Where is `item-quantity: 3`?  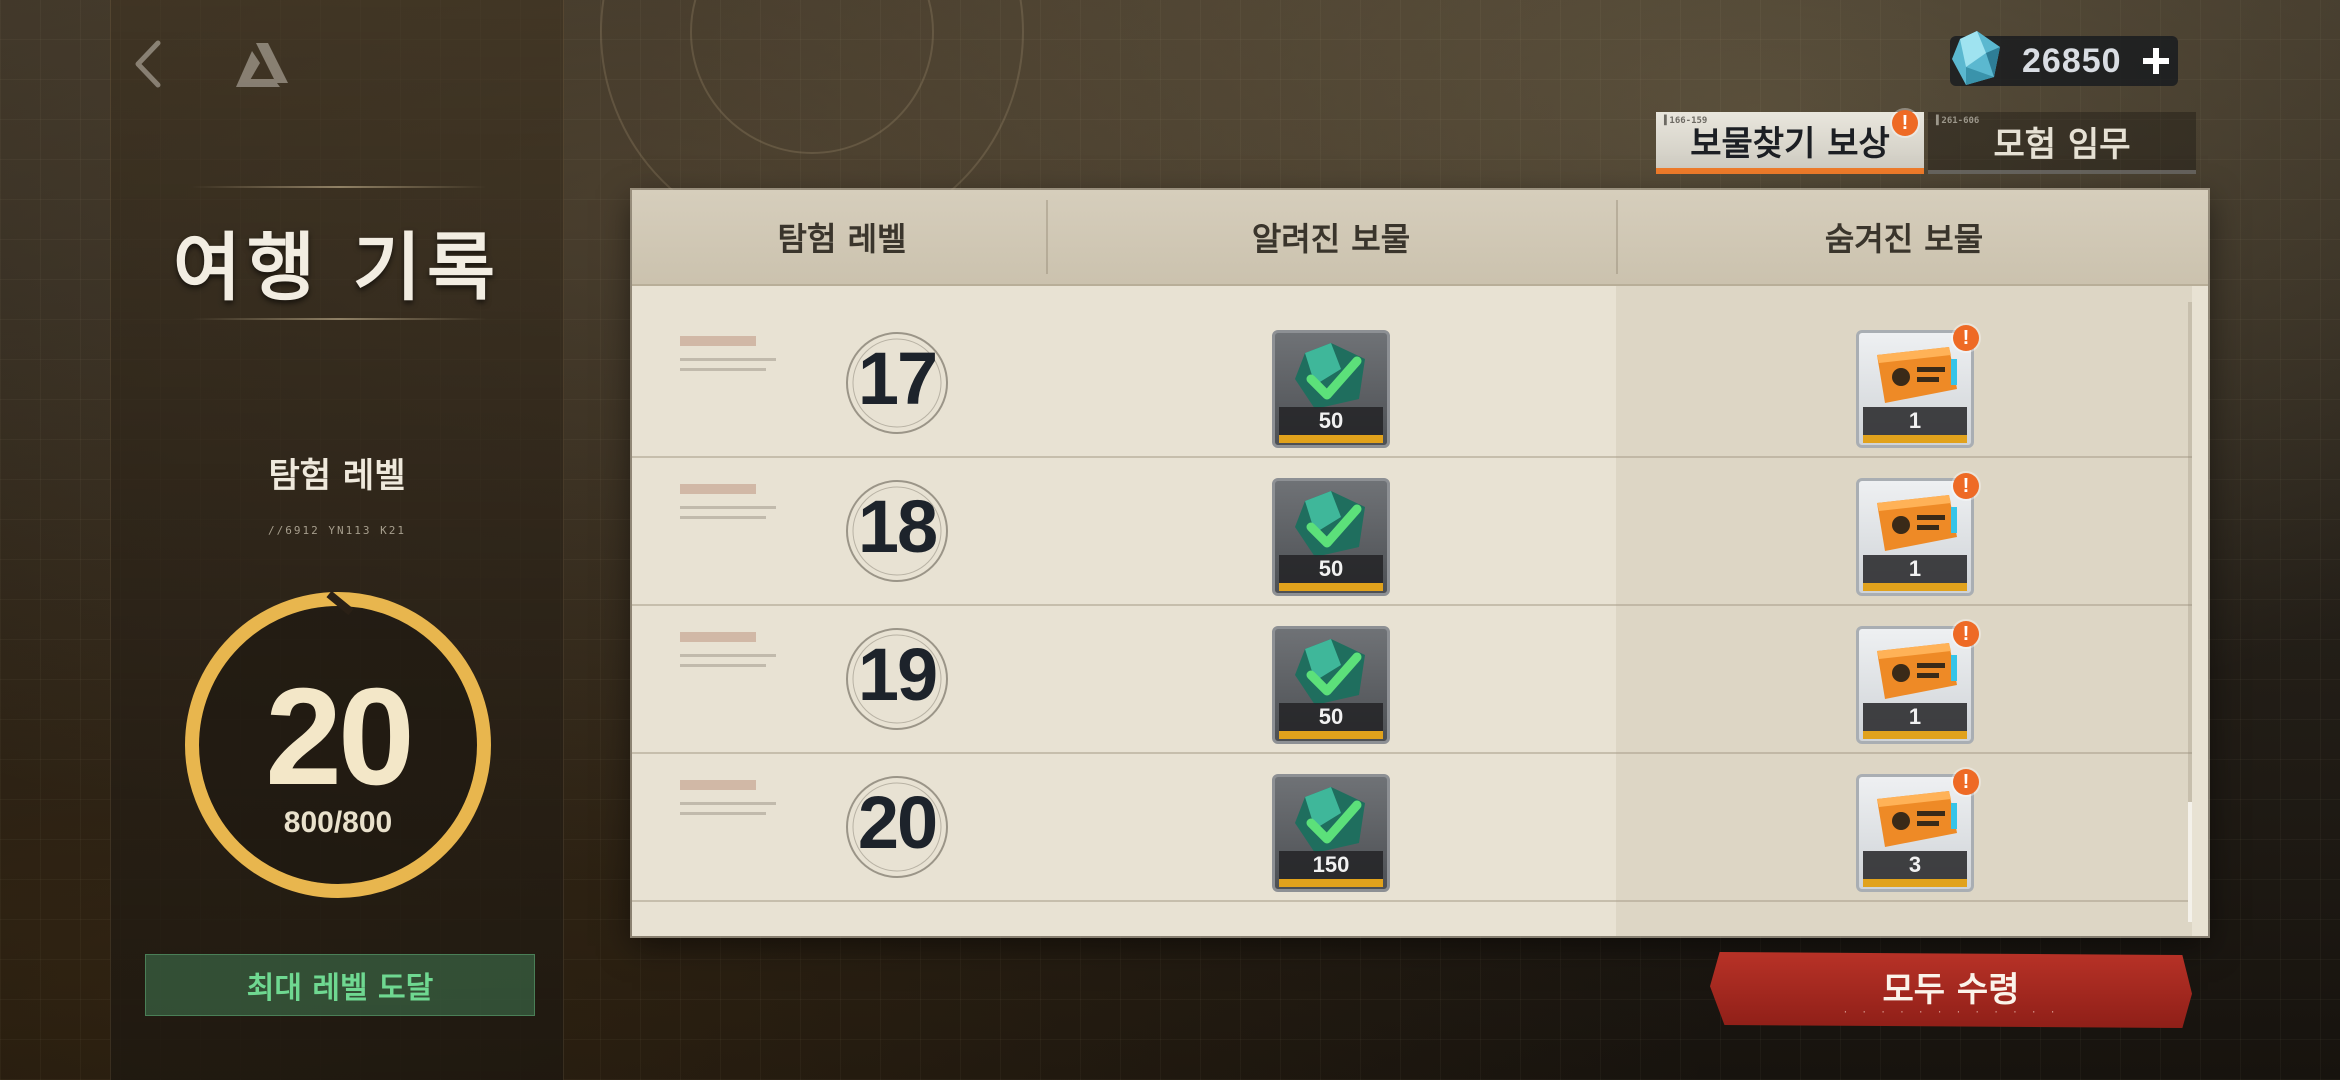 item-quantity: 3 is located at coordinates (1915, 865).